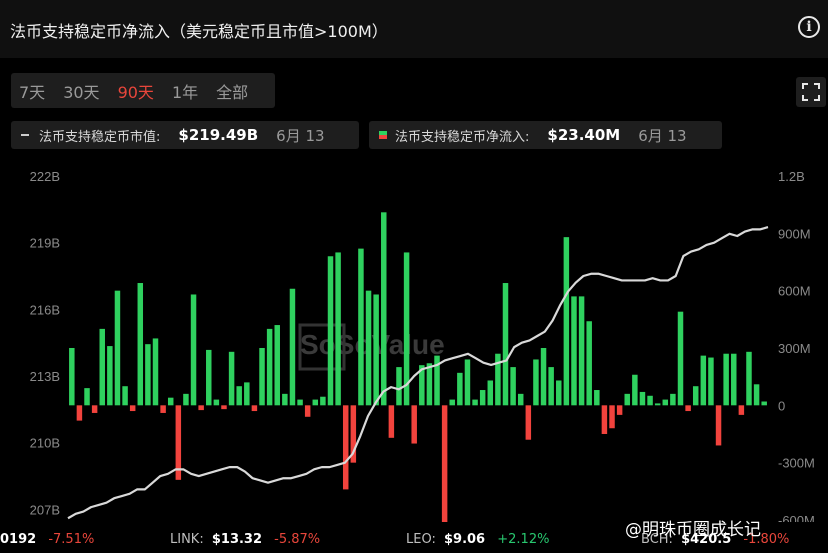  What do you see at coordinates (584, 135) in the screenshot?
I see `legend-net-inflow-value: $23.40M` at bounding box center [584, 135].